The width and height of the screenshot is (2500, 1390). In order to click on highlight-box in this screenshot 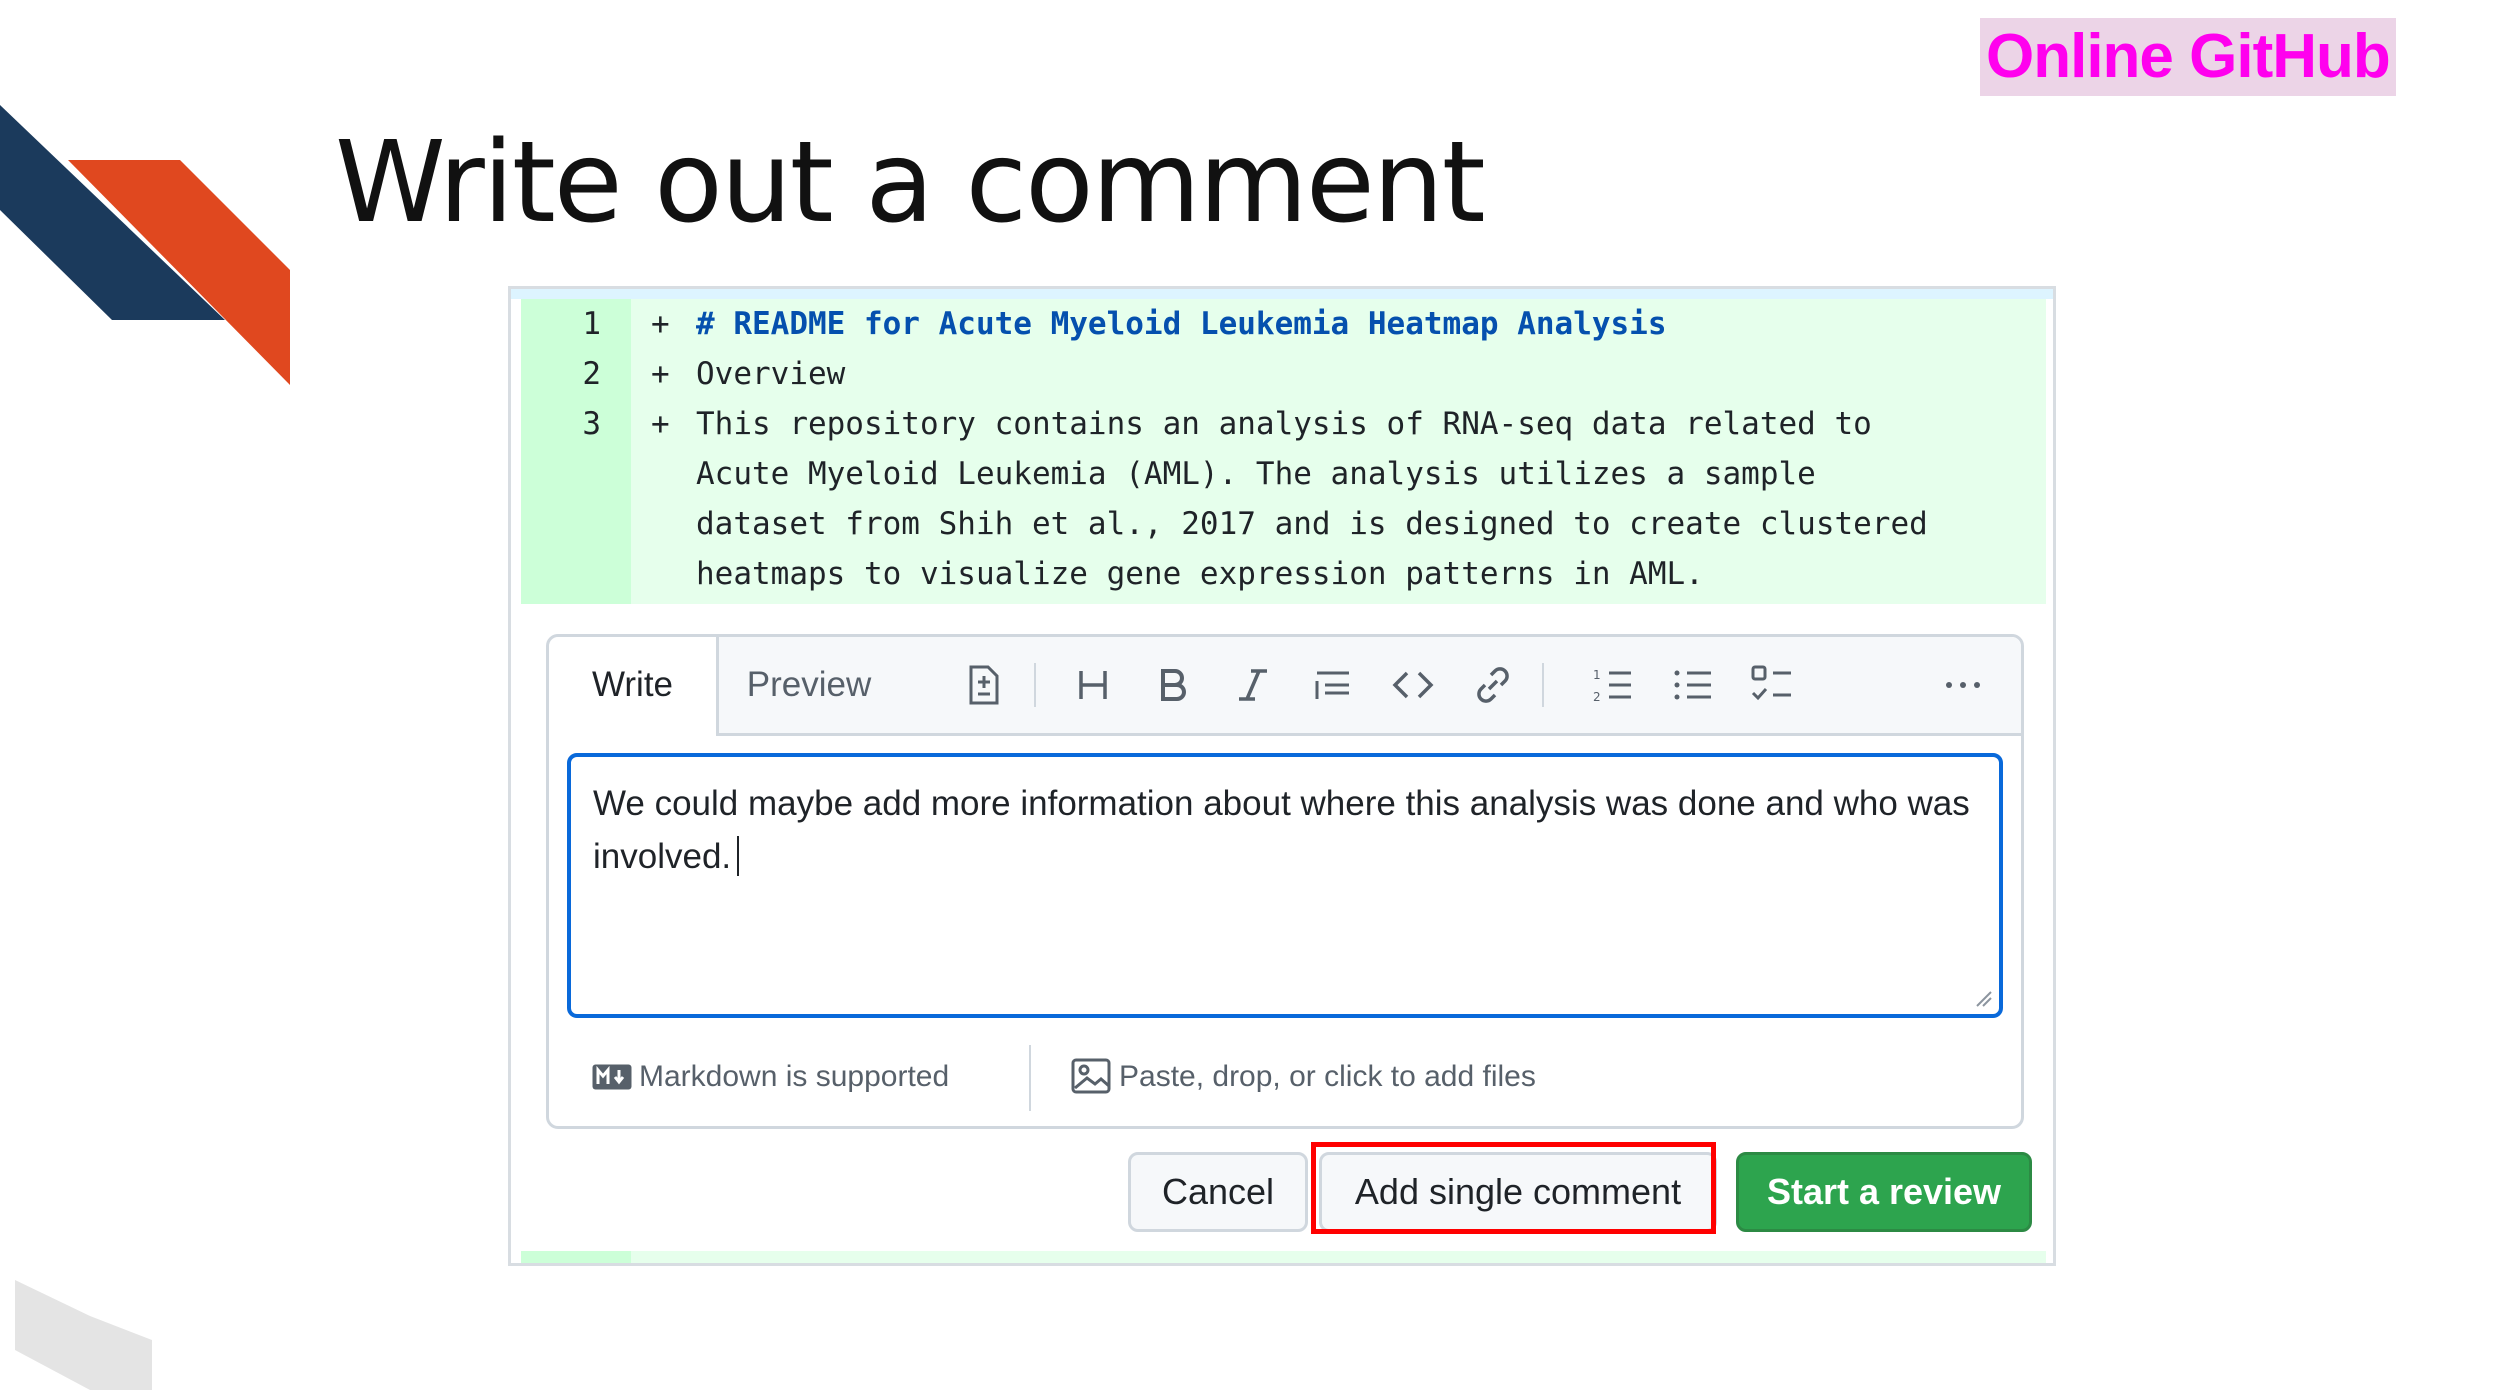, I will do `click(1513, 1188)`.